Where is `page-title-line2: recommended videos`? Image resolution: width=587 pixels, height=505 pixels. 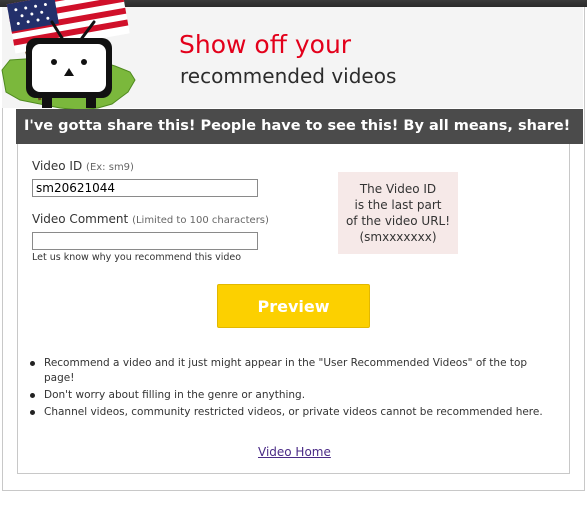
page-title-line2: recommended videos is located at coordinates (288, 76).